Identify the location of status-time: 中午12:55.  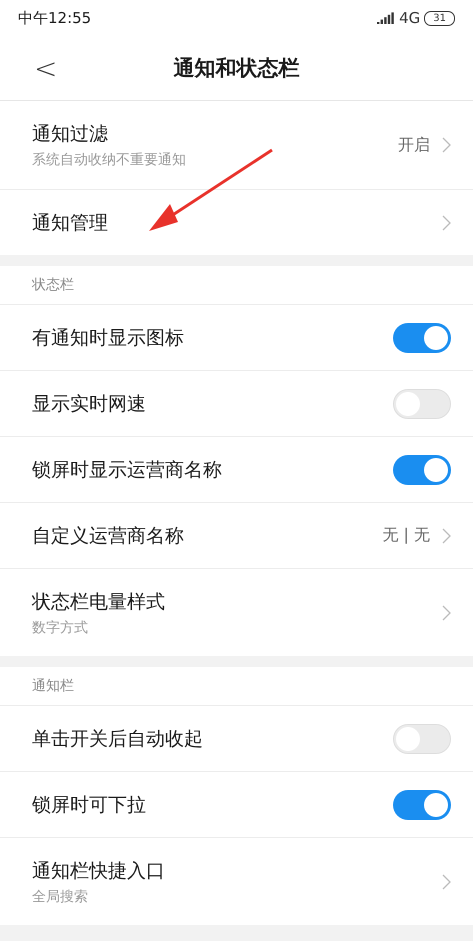
(55, 18).